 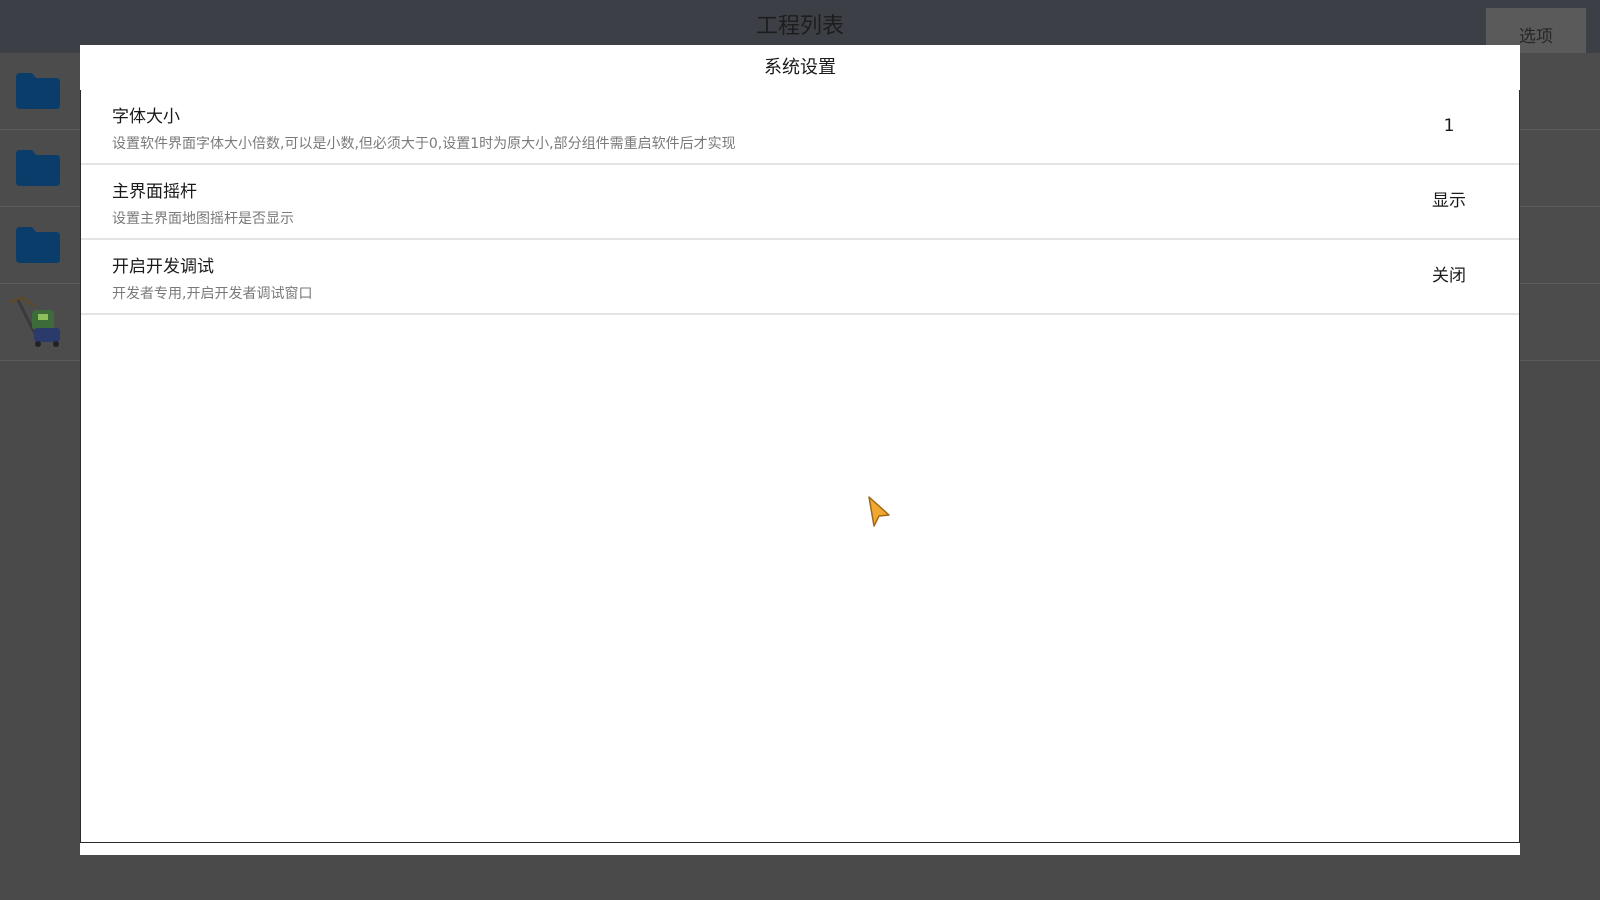 What do you see at coordinates (1449, 126) in the screenshot?
I see `setting-value: 1` at bounding box center [1449, 126].